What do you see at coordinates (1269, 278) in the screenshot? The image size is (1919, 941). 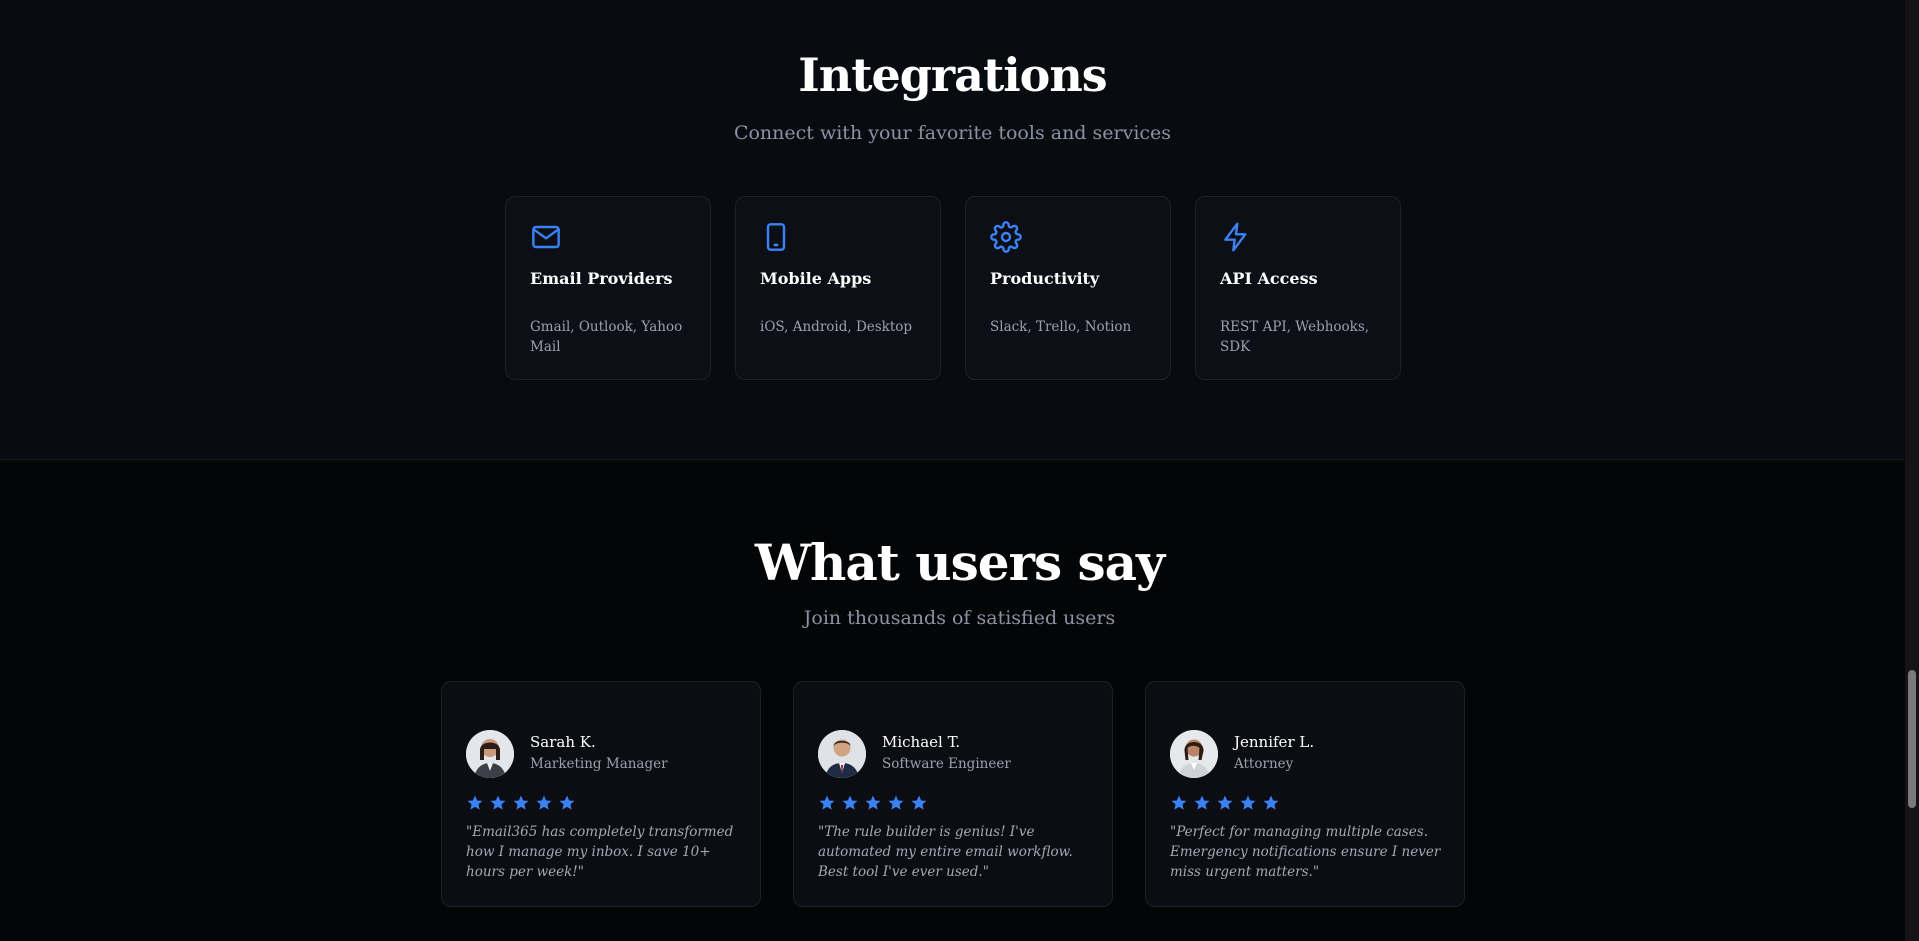 I see `integration-card-title: API Access` at bounding box center [1269, 278].